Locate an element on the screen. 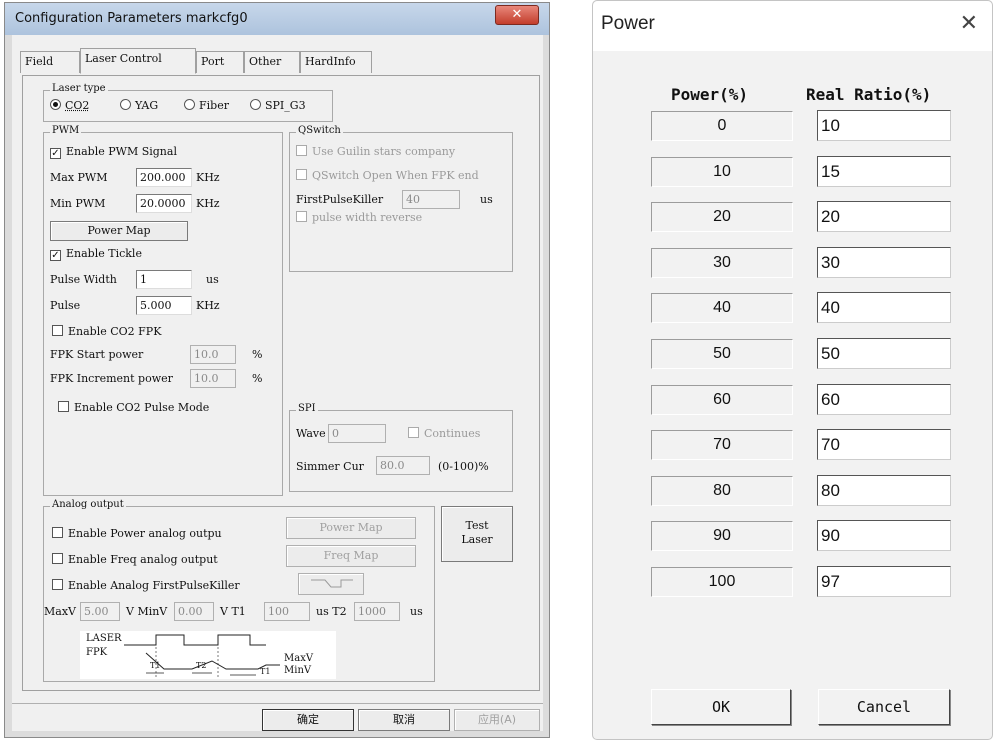 Image resolution: width=993 pixels, height=742 pixels. freq-map-button: Freq Map is located at coordinates (351, 556).